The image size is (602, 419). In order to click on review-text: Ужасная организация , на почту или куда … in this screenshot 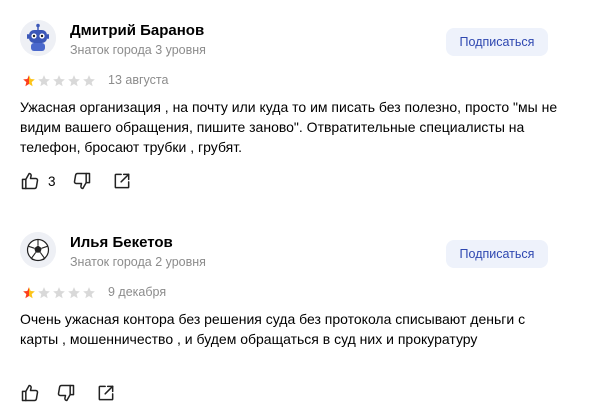, I will do `click(289, 127)`.